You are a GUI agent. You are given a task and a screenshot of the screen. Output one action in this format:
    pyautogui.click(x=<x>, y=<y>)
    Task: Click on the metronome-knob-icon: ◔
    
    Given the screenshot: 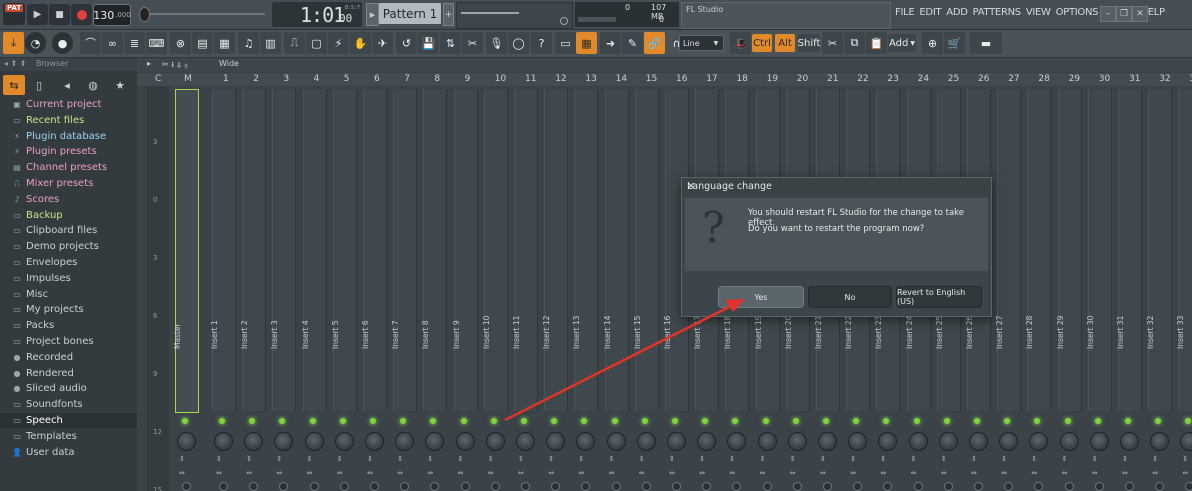 What is the action you would take?
    pyautogui.click(x=35, y=43)
    